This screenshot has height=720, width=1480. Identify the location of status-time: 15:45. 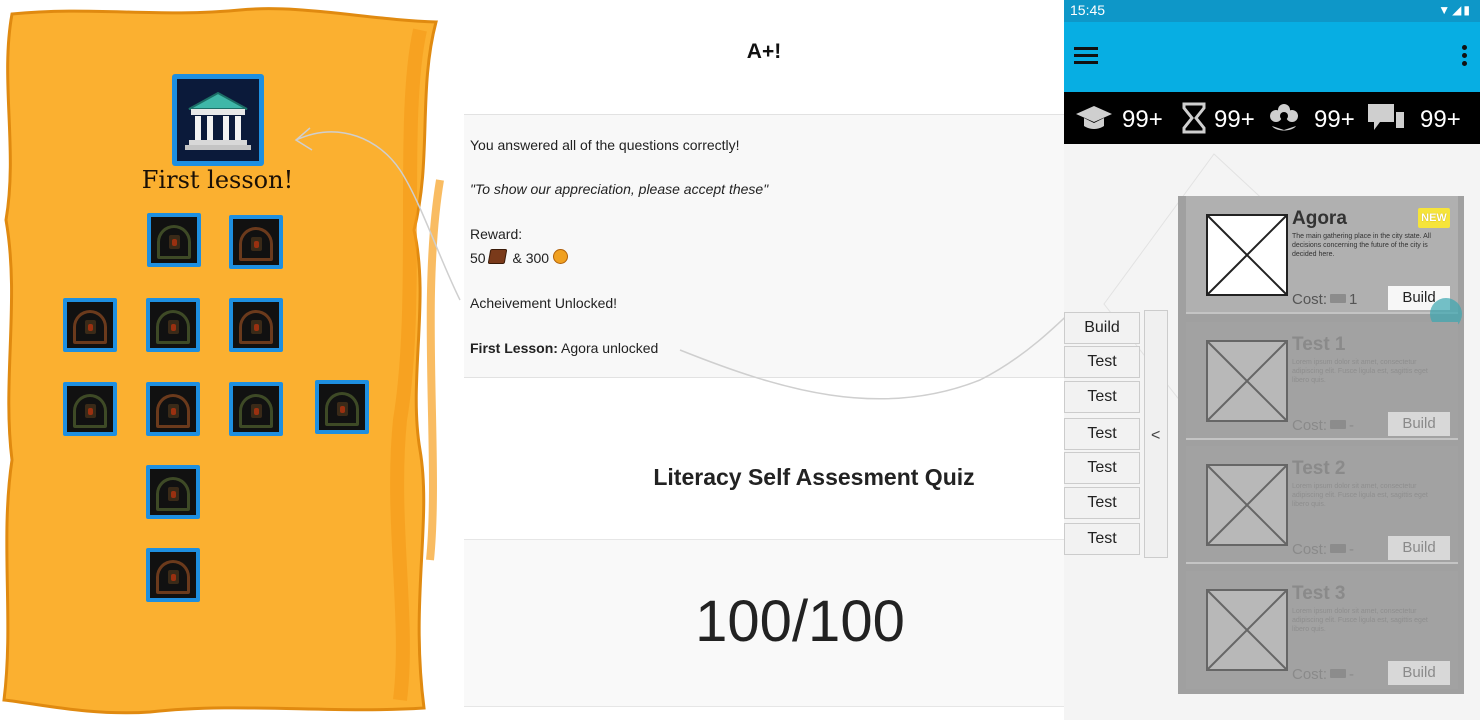
(1088, 10).